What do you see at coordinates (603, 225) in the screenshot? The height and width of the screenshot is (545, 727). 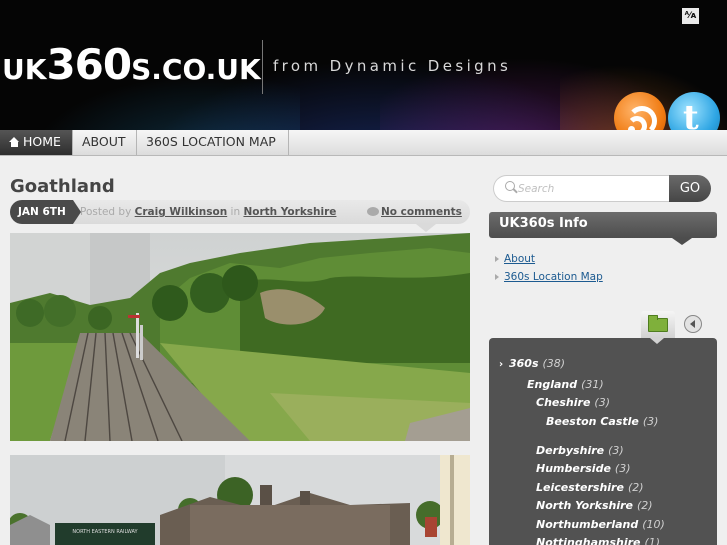 I see `widget-title: UK360s Info` at bounding box center [603, 225].